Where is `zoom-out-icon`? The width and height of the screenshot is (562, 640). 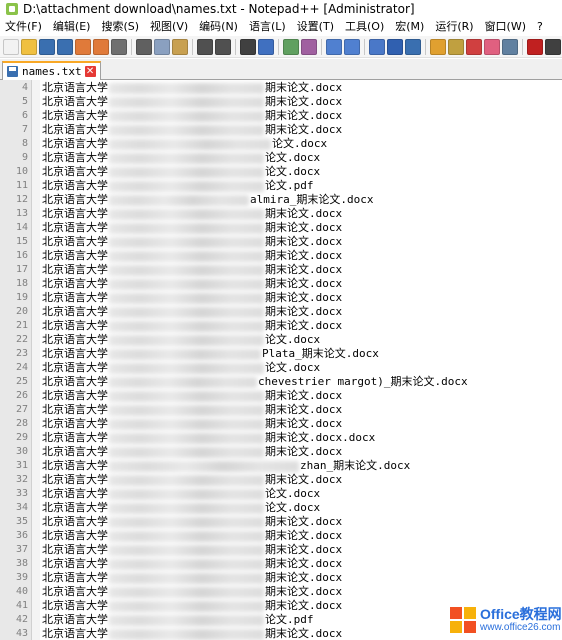
zoom-out-icon is located at coordinates (309, 46).